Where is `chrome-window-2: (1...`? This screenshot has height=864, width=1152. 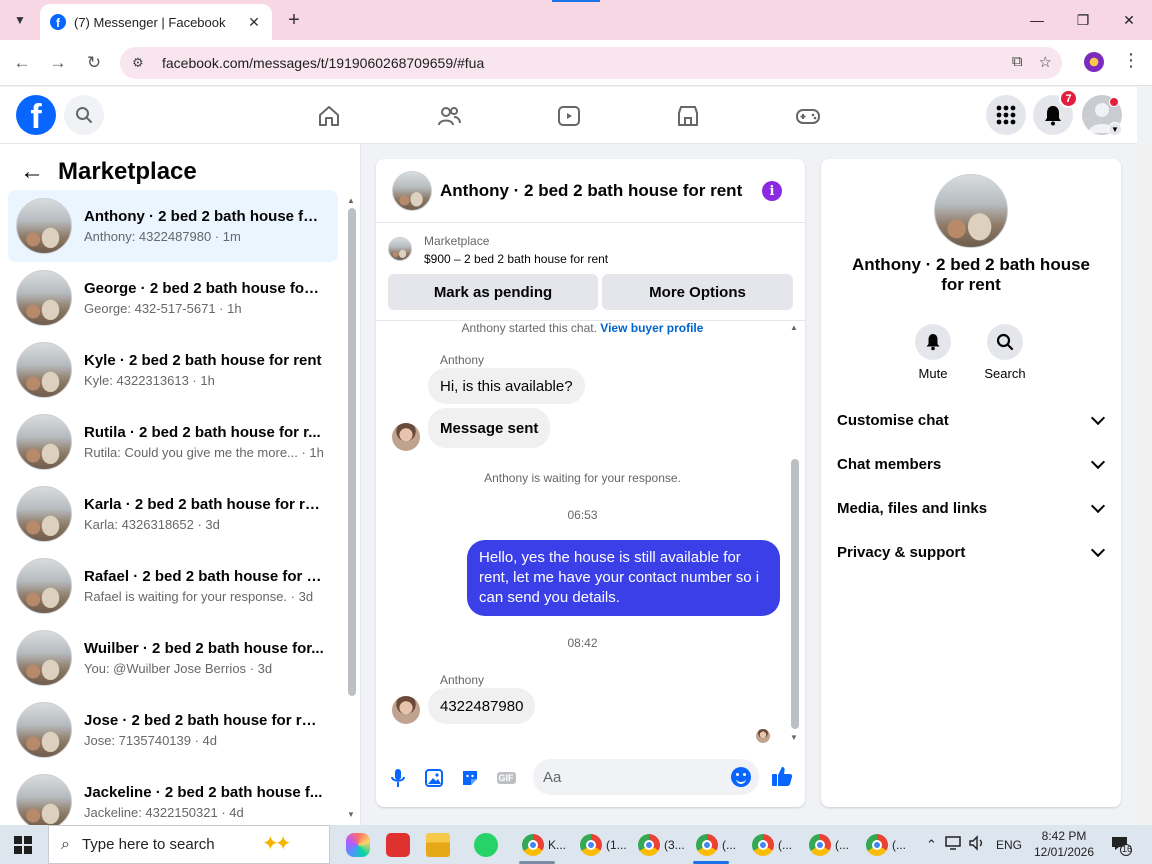 chrome-window-2: (1... is located at coordinates (603, 845).